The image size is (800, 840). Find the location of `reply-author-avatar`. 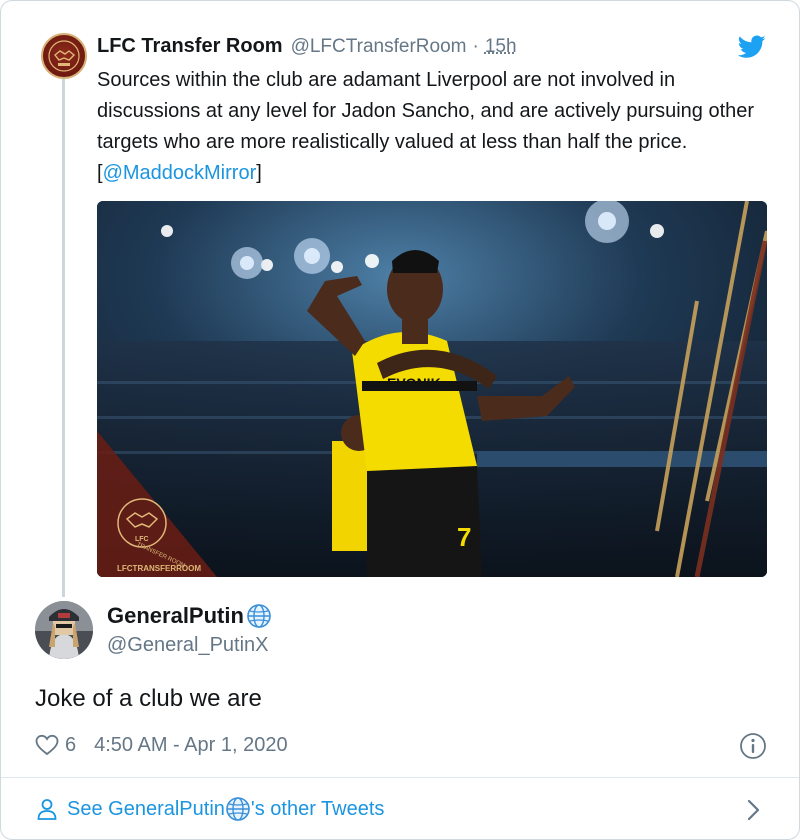

reply-author-avatar is located at coordinates (64, 630).